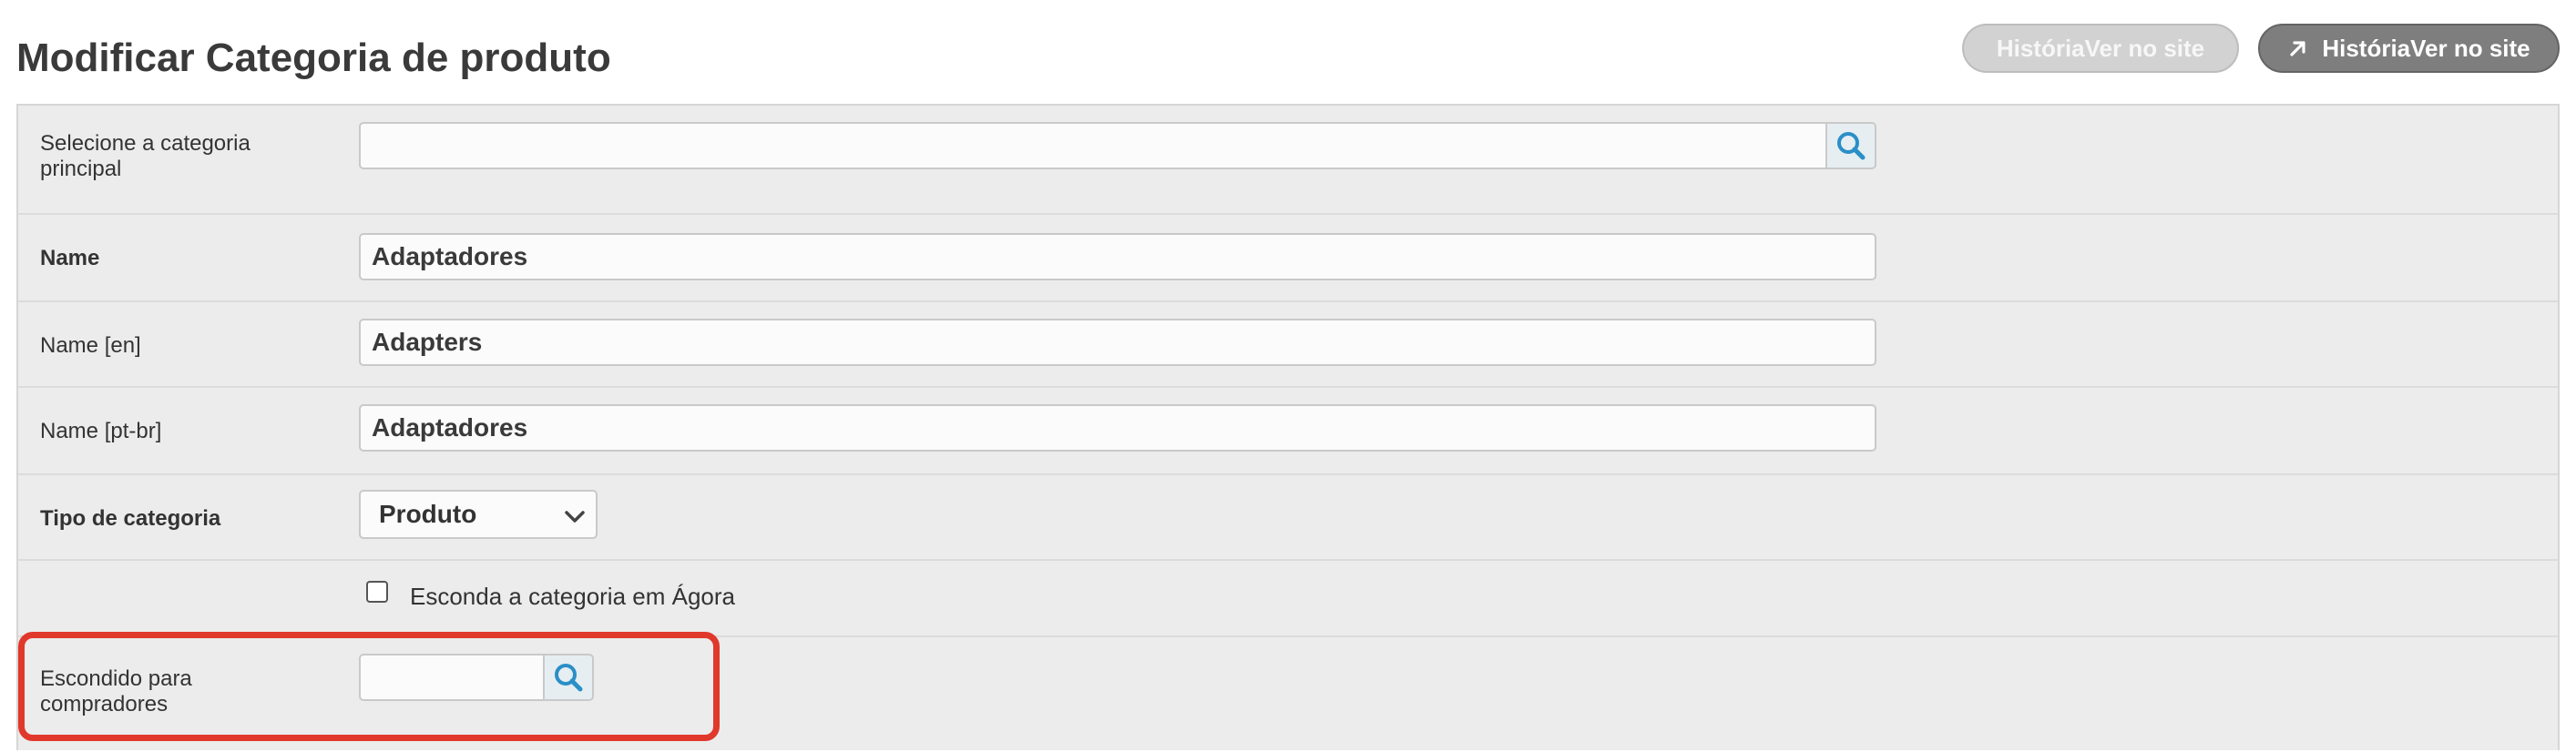 Image resolution: width=2576 pixels, height=752 pixels. I want to click on form-row-name: Name, so click(1288, 258).